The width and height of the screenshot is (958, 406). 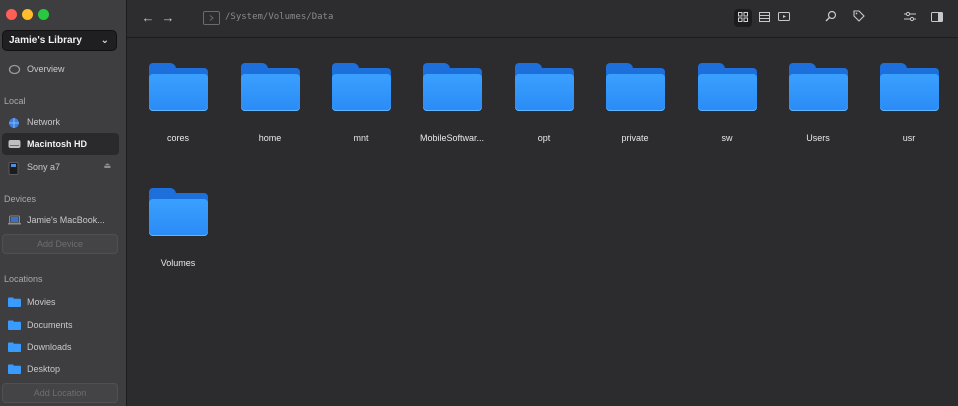 I want to click on folder-item-sw: sw, so click(x=727, y=103).